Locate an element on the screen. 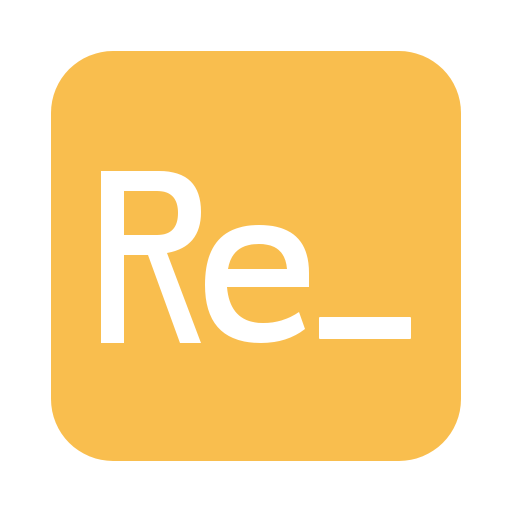 The image size is (512, 512). logo-letter-r is located at coordinates (151, 257).